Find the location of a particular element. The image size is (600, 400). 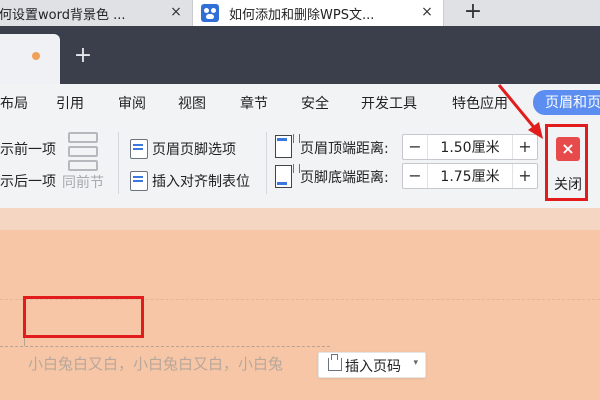

footer-bottom-distance-stepper: − 1.75厘米 + is located at coordinates (470, 176).